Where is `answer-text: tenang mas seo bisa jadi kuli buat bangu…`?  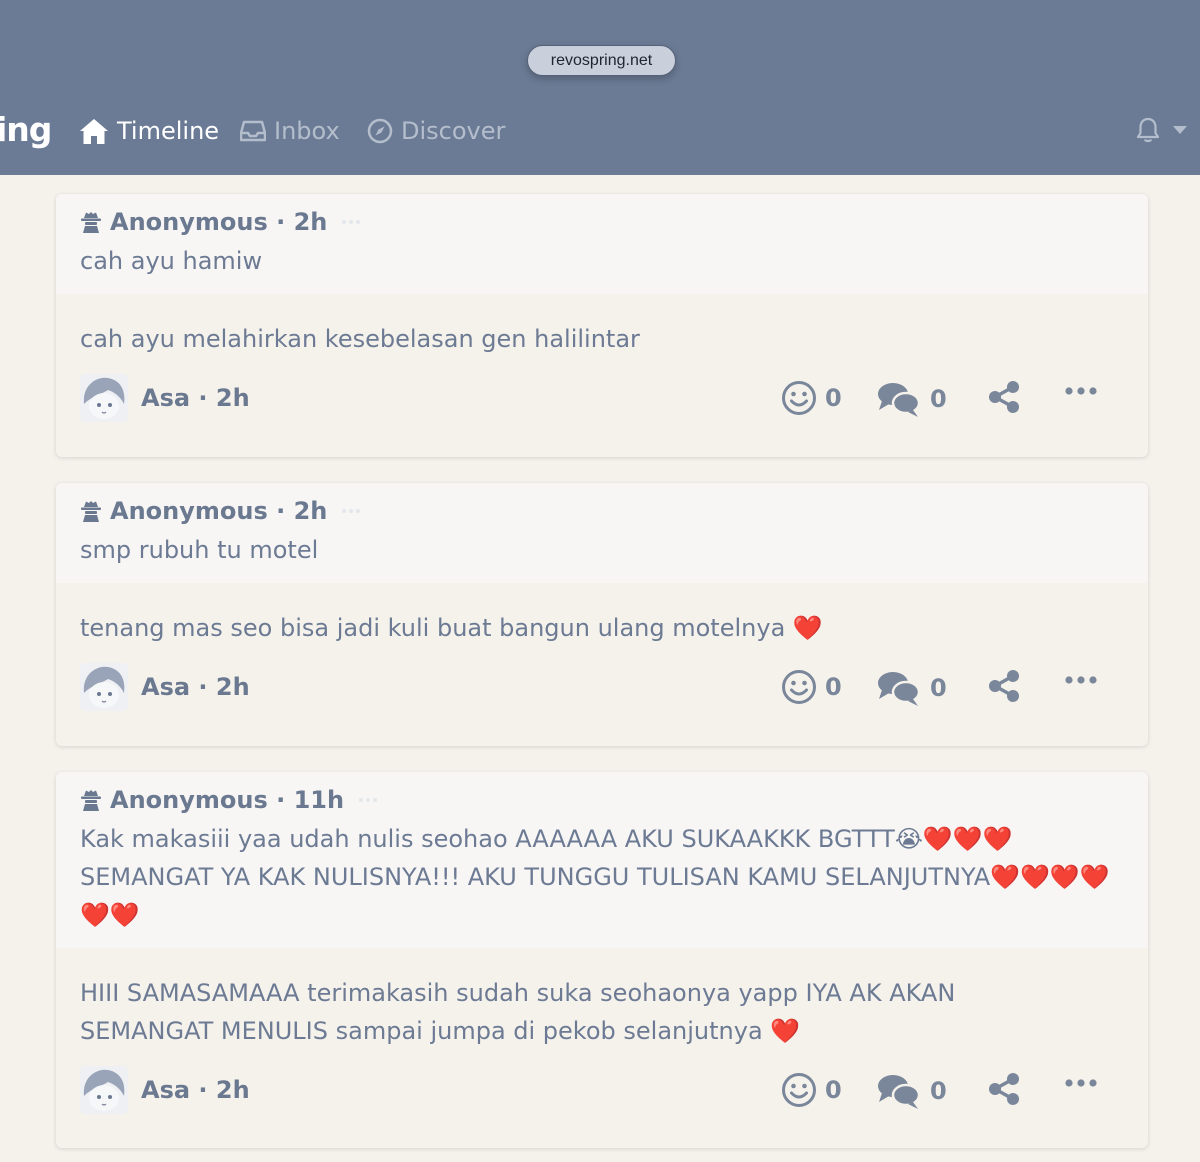
answer-text: tenang mas seo bisa jadi kuli buat bangu… is located at coordinates (451, 628).